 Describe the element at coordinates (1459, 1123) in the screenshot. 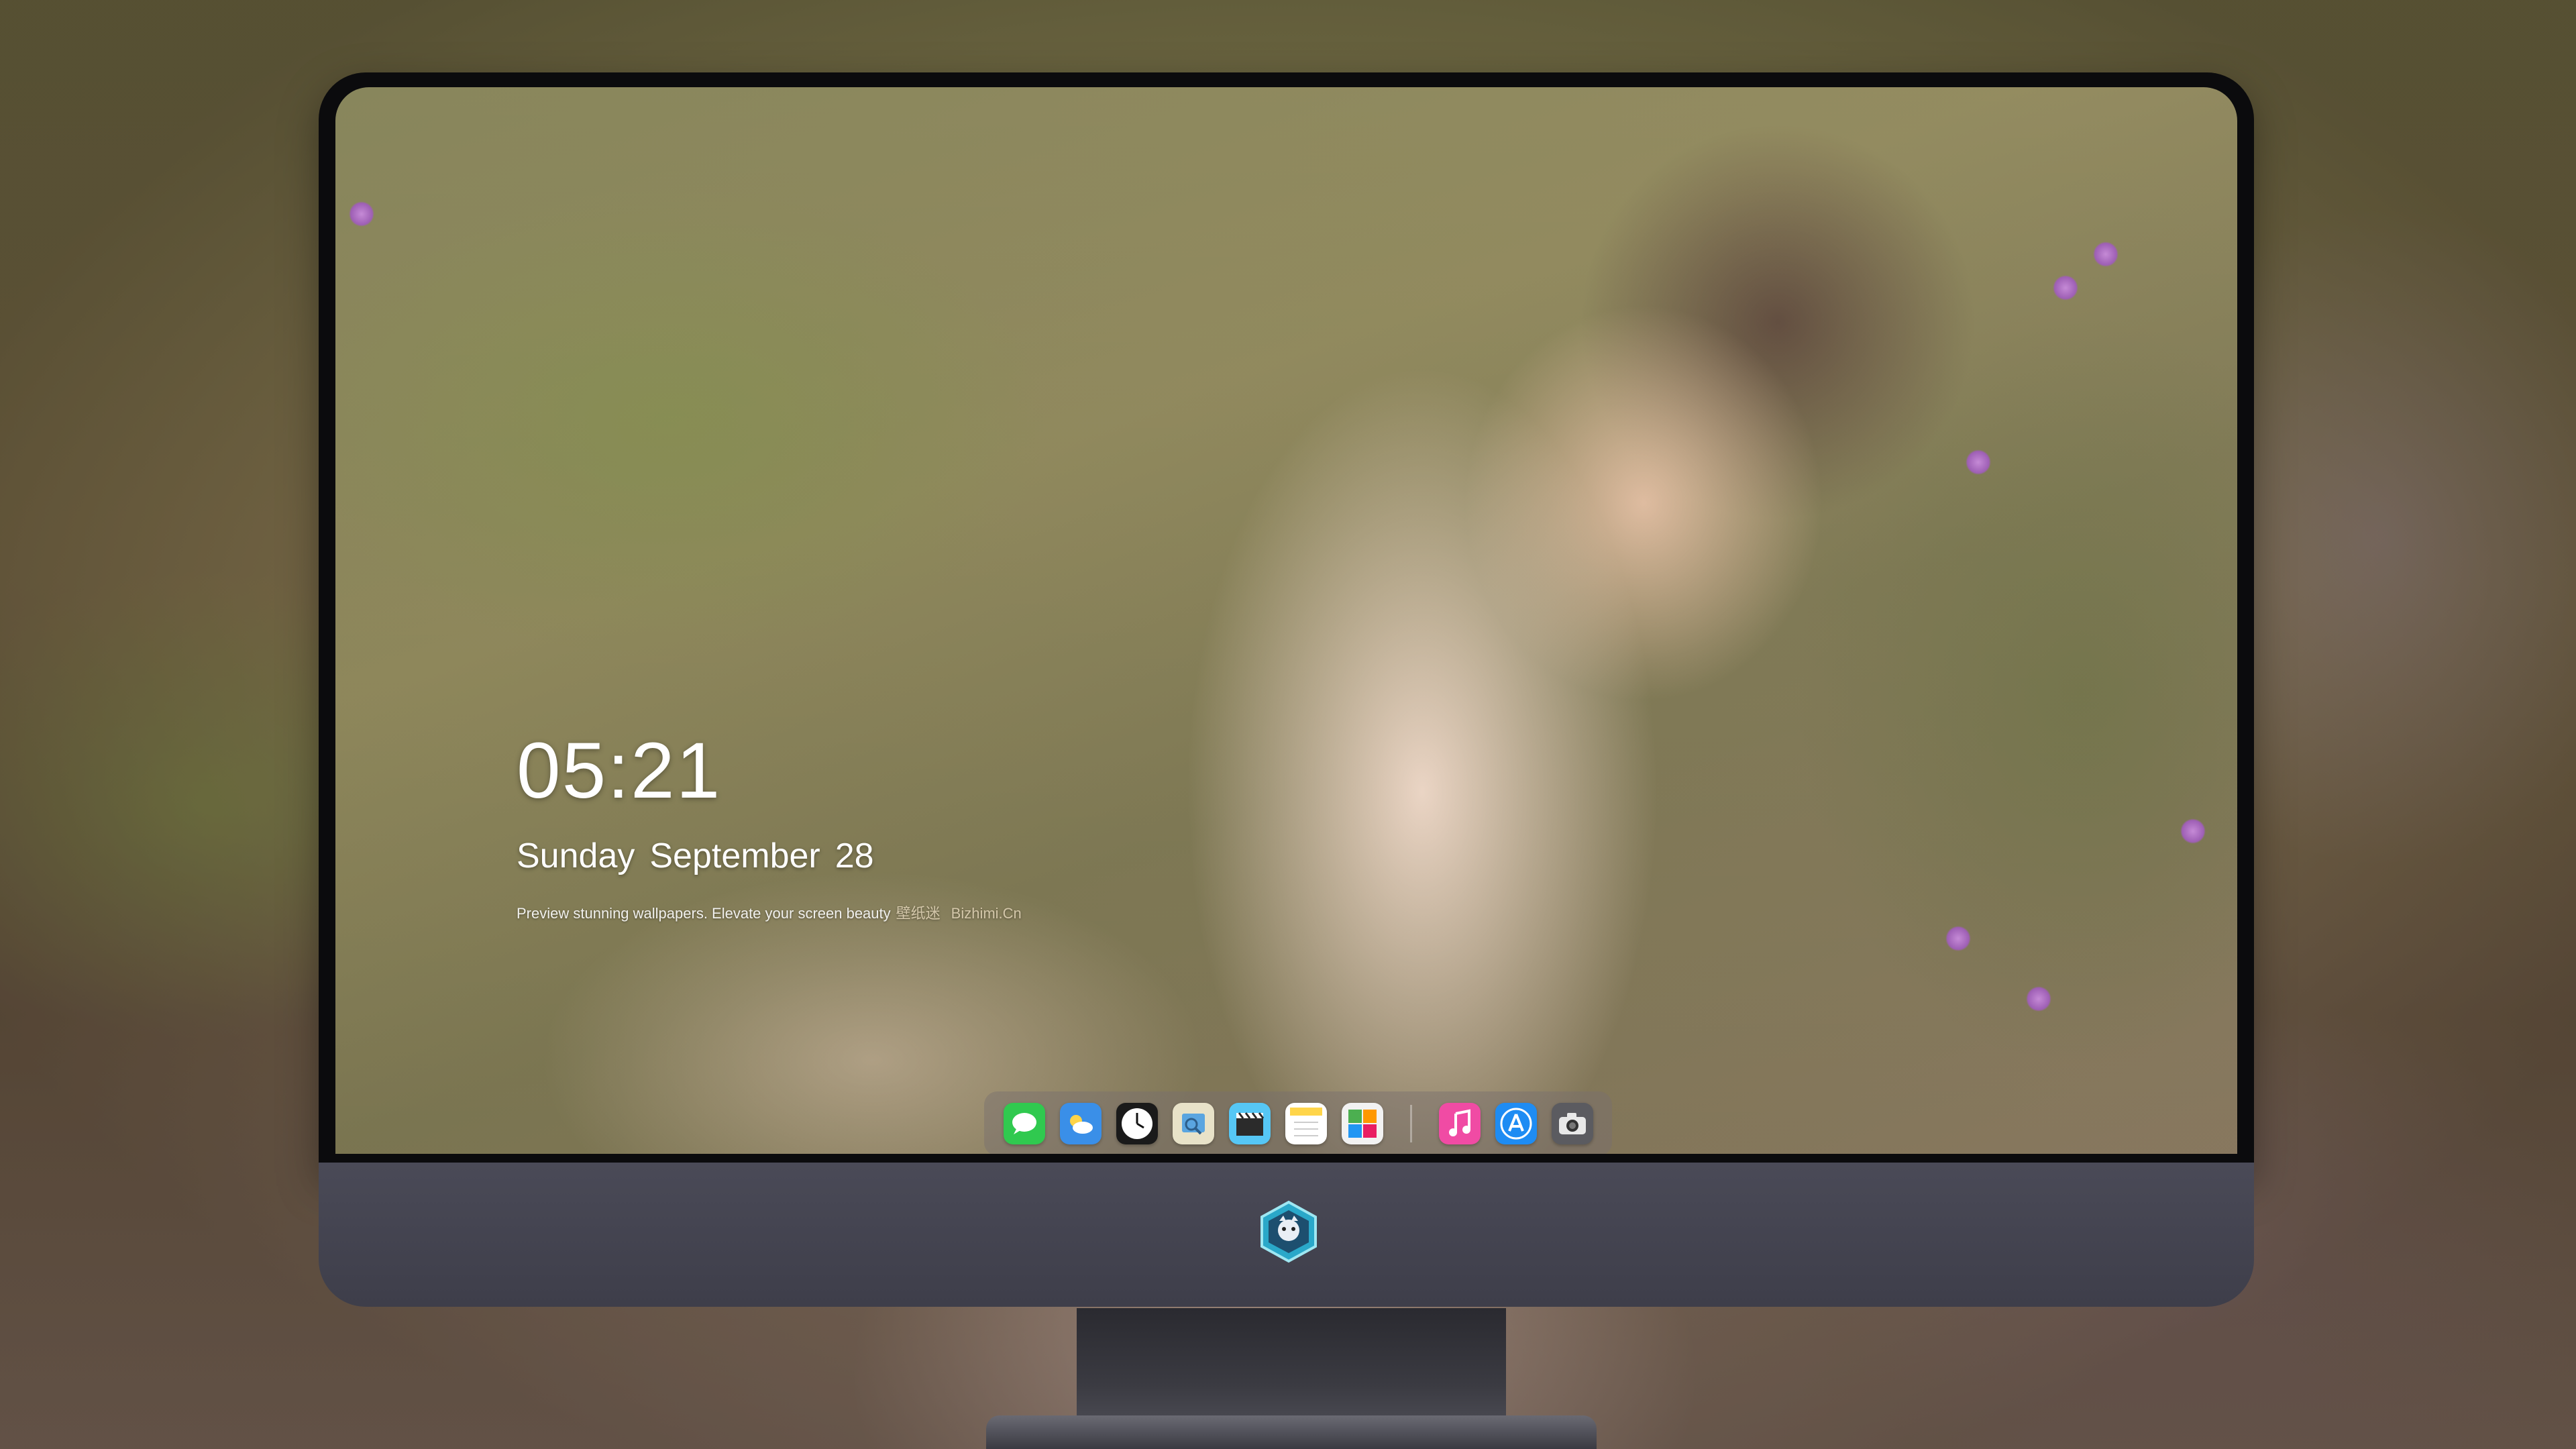

I see `music-icon` at that location.